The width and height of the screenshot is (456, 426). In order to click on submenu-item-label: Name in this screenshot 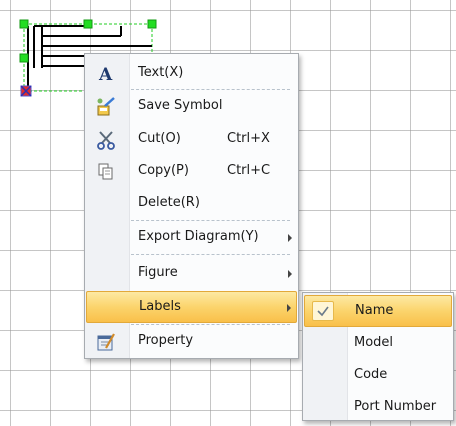, I will do `click(374, 310)`.